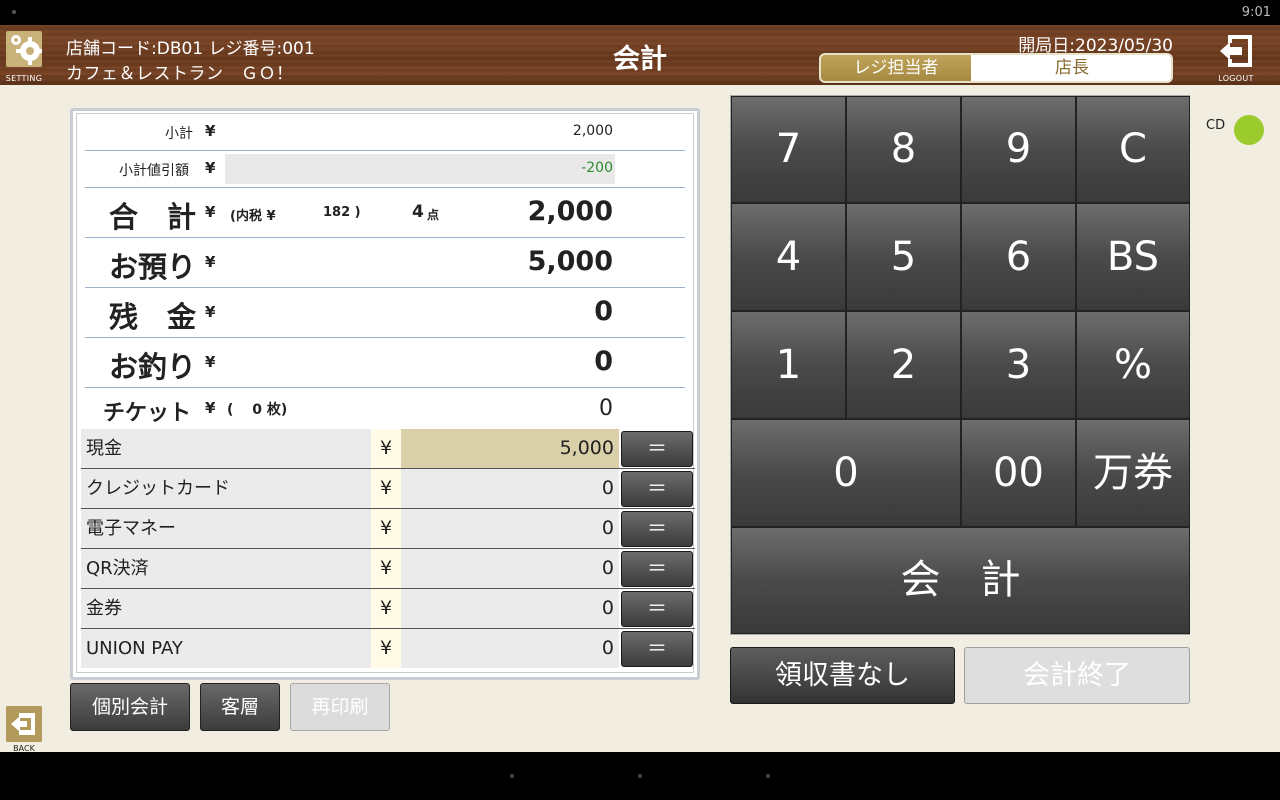  Describe the element at coordinates (960, 580) in the screenshot. I see `checkout-key: 会 計` at that location.